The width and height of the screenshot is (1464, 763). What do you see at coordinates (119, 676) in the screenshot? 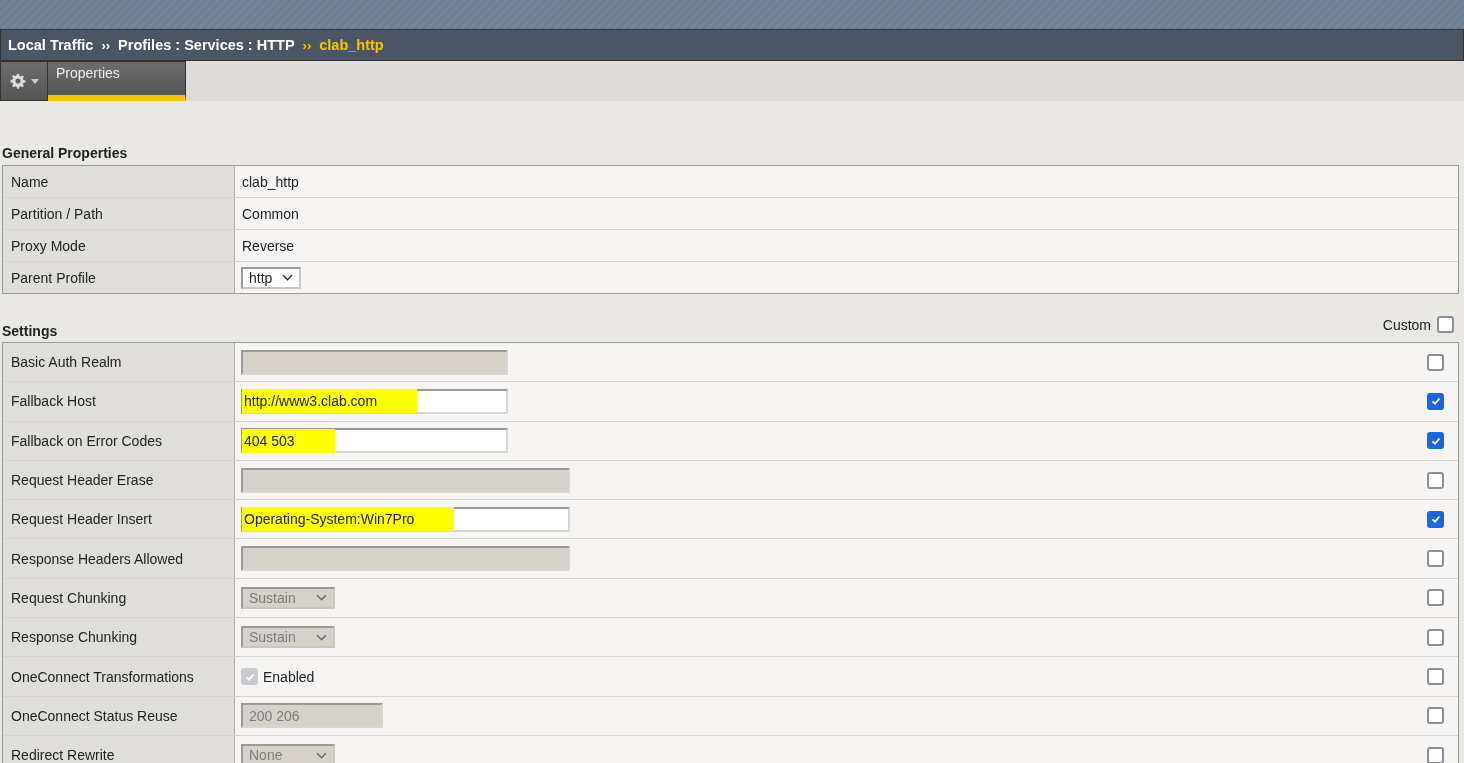
I see `field-label: OneConnect Transformations` at bounding box center [119, 676].